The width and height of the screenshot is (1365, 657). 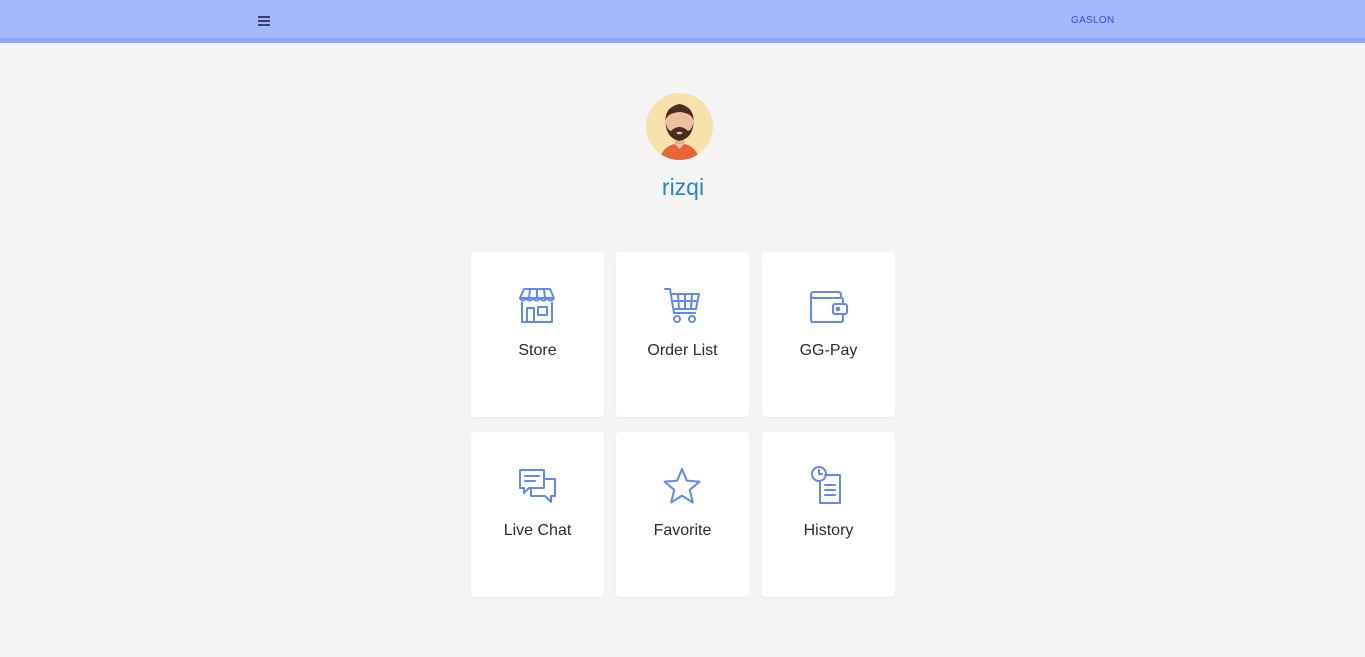 I want to click on menu-card-order-list: Order List, so click(x=682, y=334).